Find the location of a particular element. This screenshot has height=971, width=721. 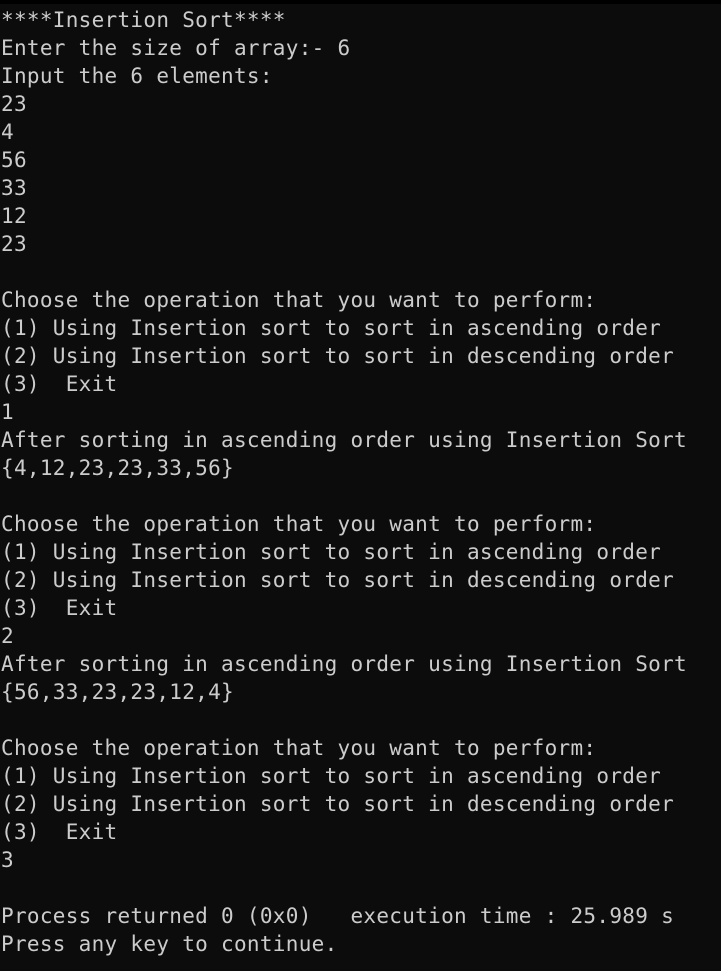

console-line-input-value: 56 is located at coordinates (14, 160).